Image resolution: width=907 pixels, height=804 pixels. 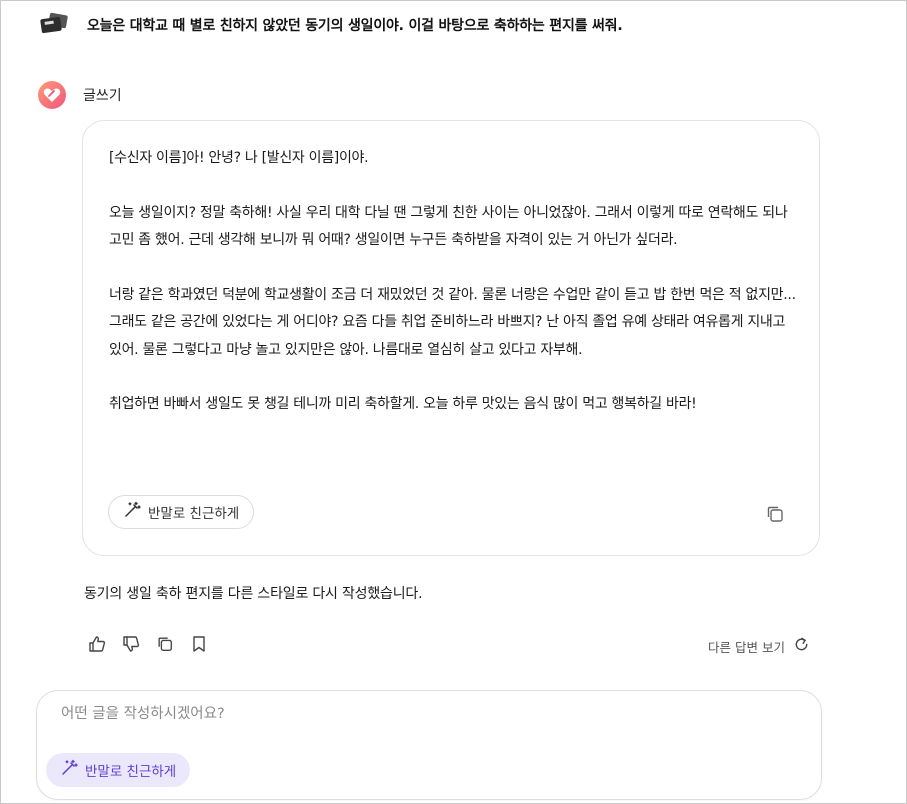 What do you see at coordinates (131, 772) in the screenshot?
I see `input-style-chip-label: 반말로 친근하게` at bounding box center [131, 772].